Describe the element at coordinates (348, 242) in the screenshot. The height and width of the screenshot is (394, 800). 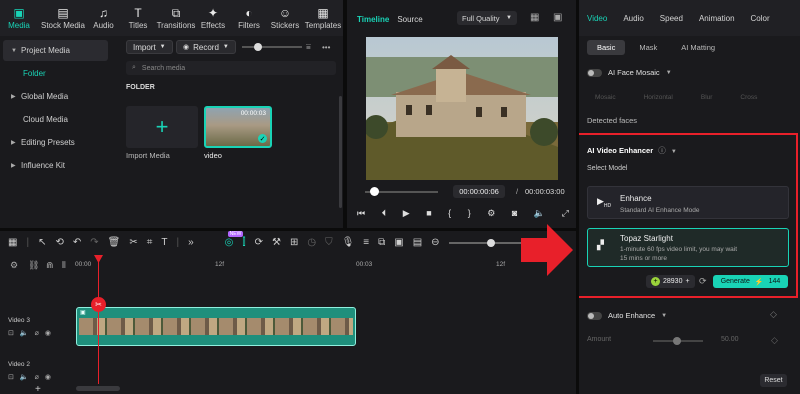
I see `mic-icon: 🎙` at that location.